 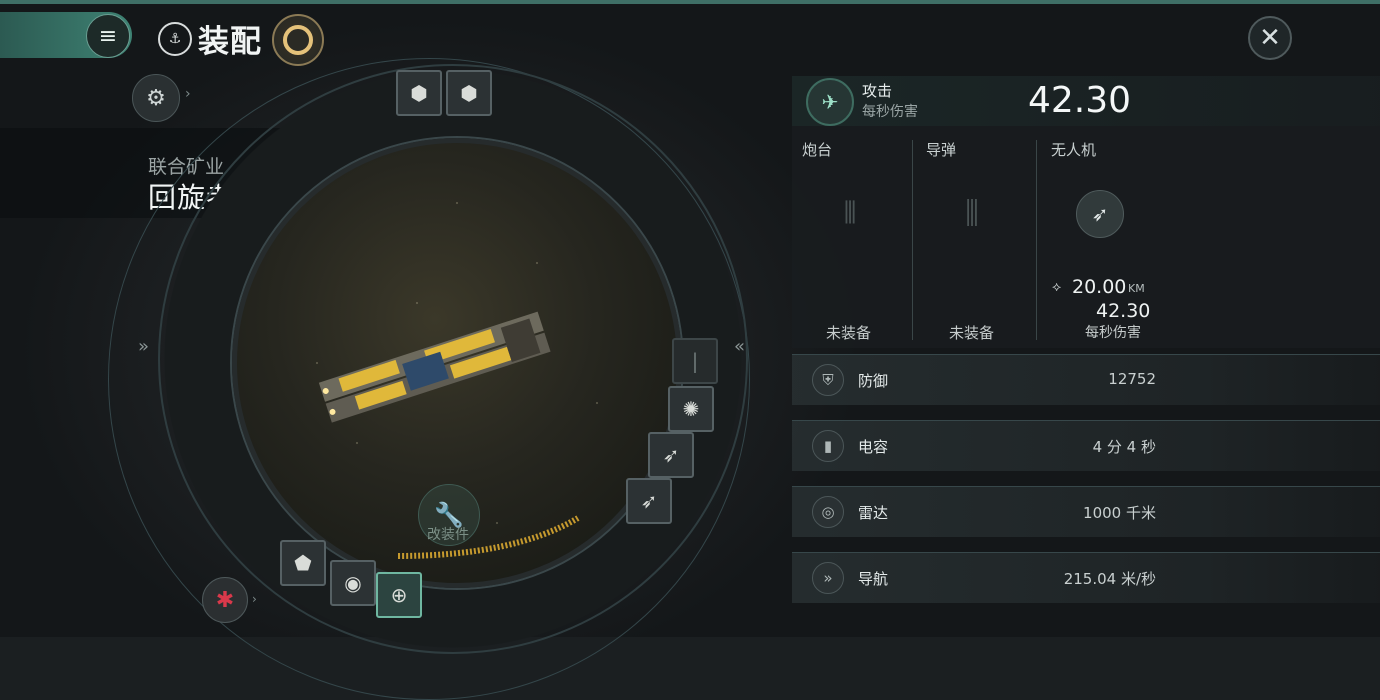 What do you see at coordinates (230, 42) in the screenshot?
I see `page-title: 装配` at bounding box center [230, 42].